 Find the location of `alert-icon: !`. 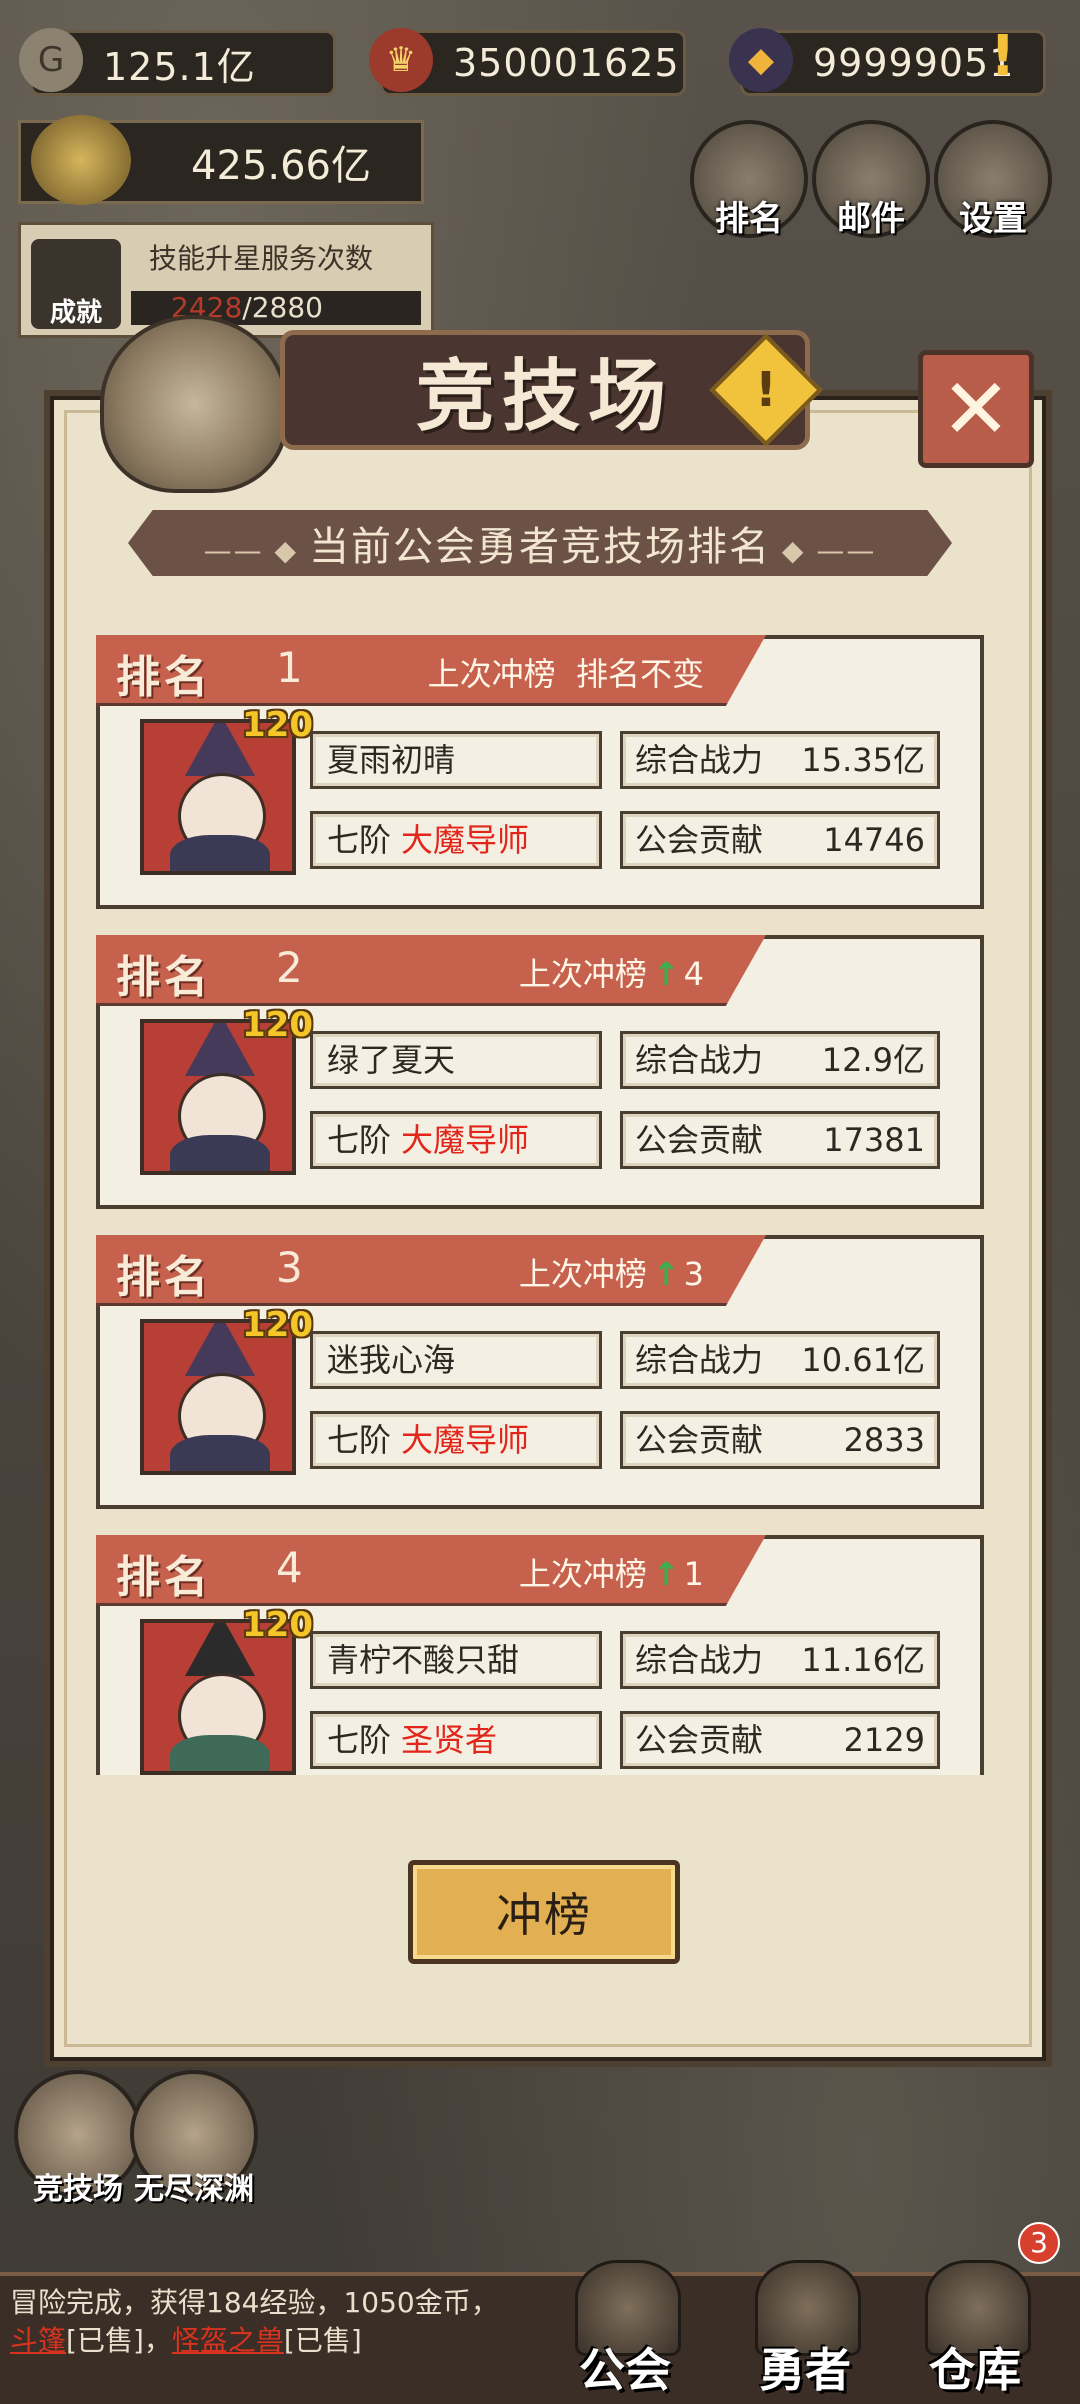

alert-icon: ! is located at coordinates (1010, 59).